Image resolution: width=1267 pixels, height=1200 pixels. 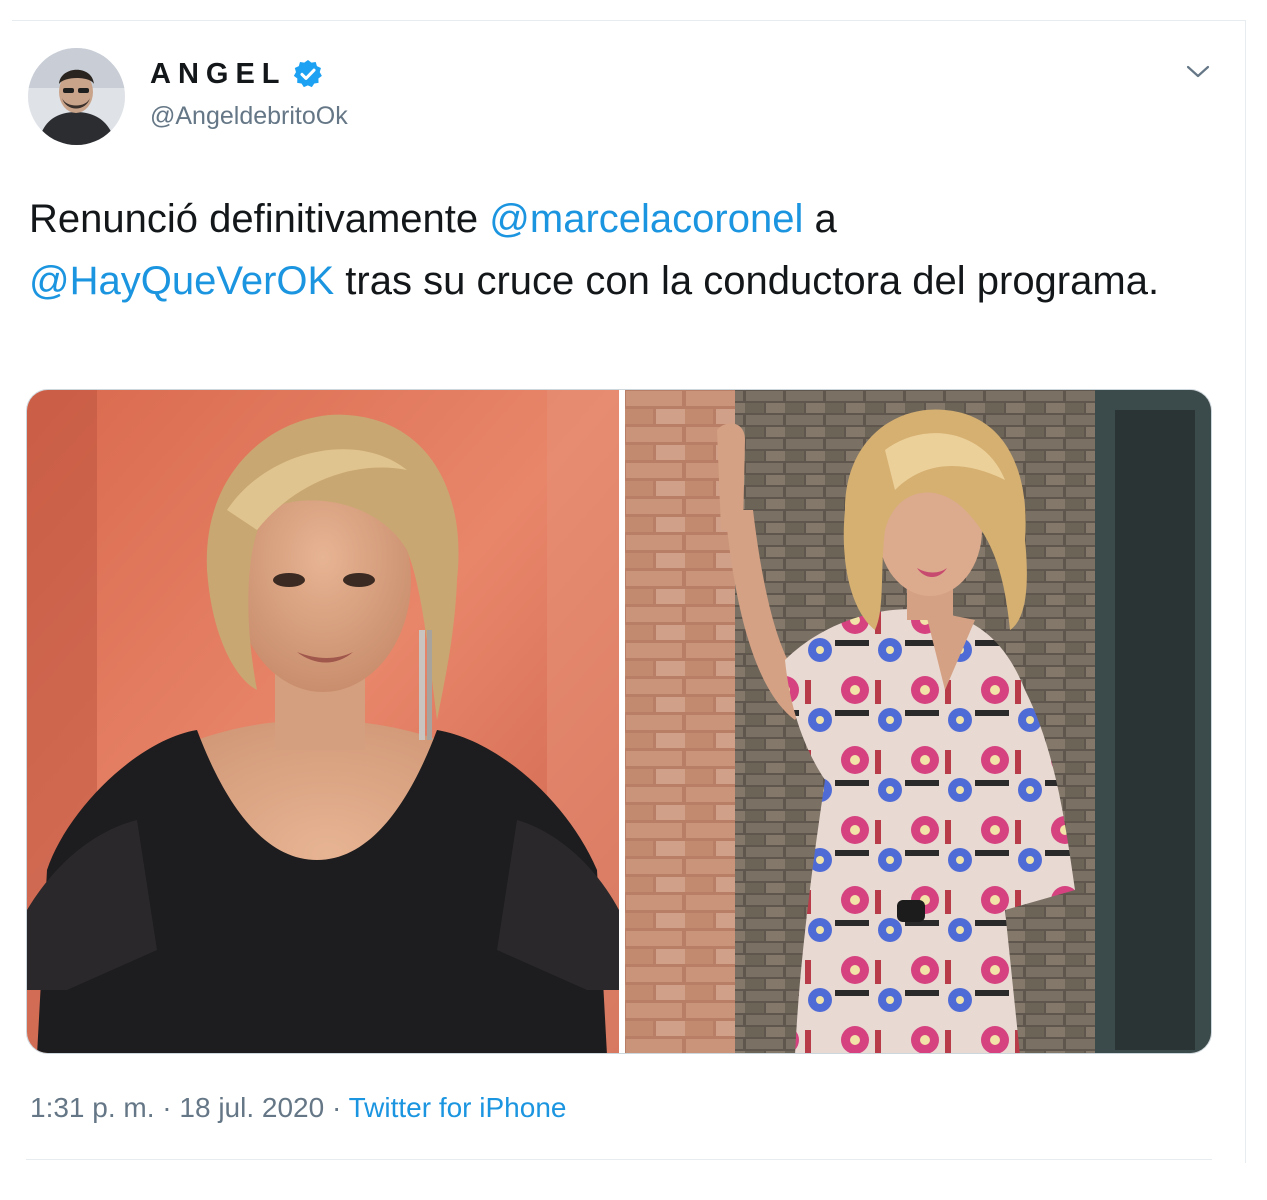 I want to click on verified-badge-icon, so click(x=307, y=74).